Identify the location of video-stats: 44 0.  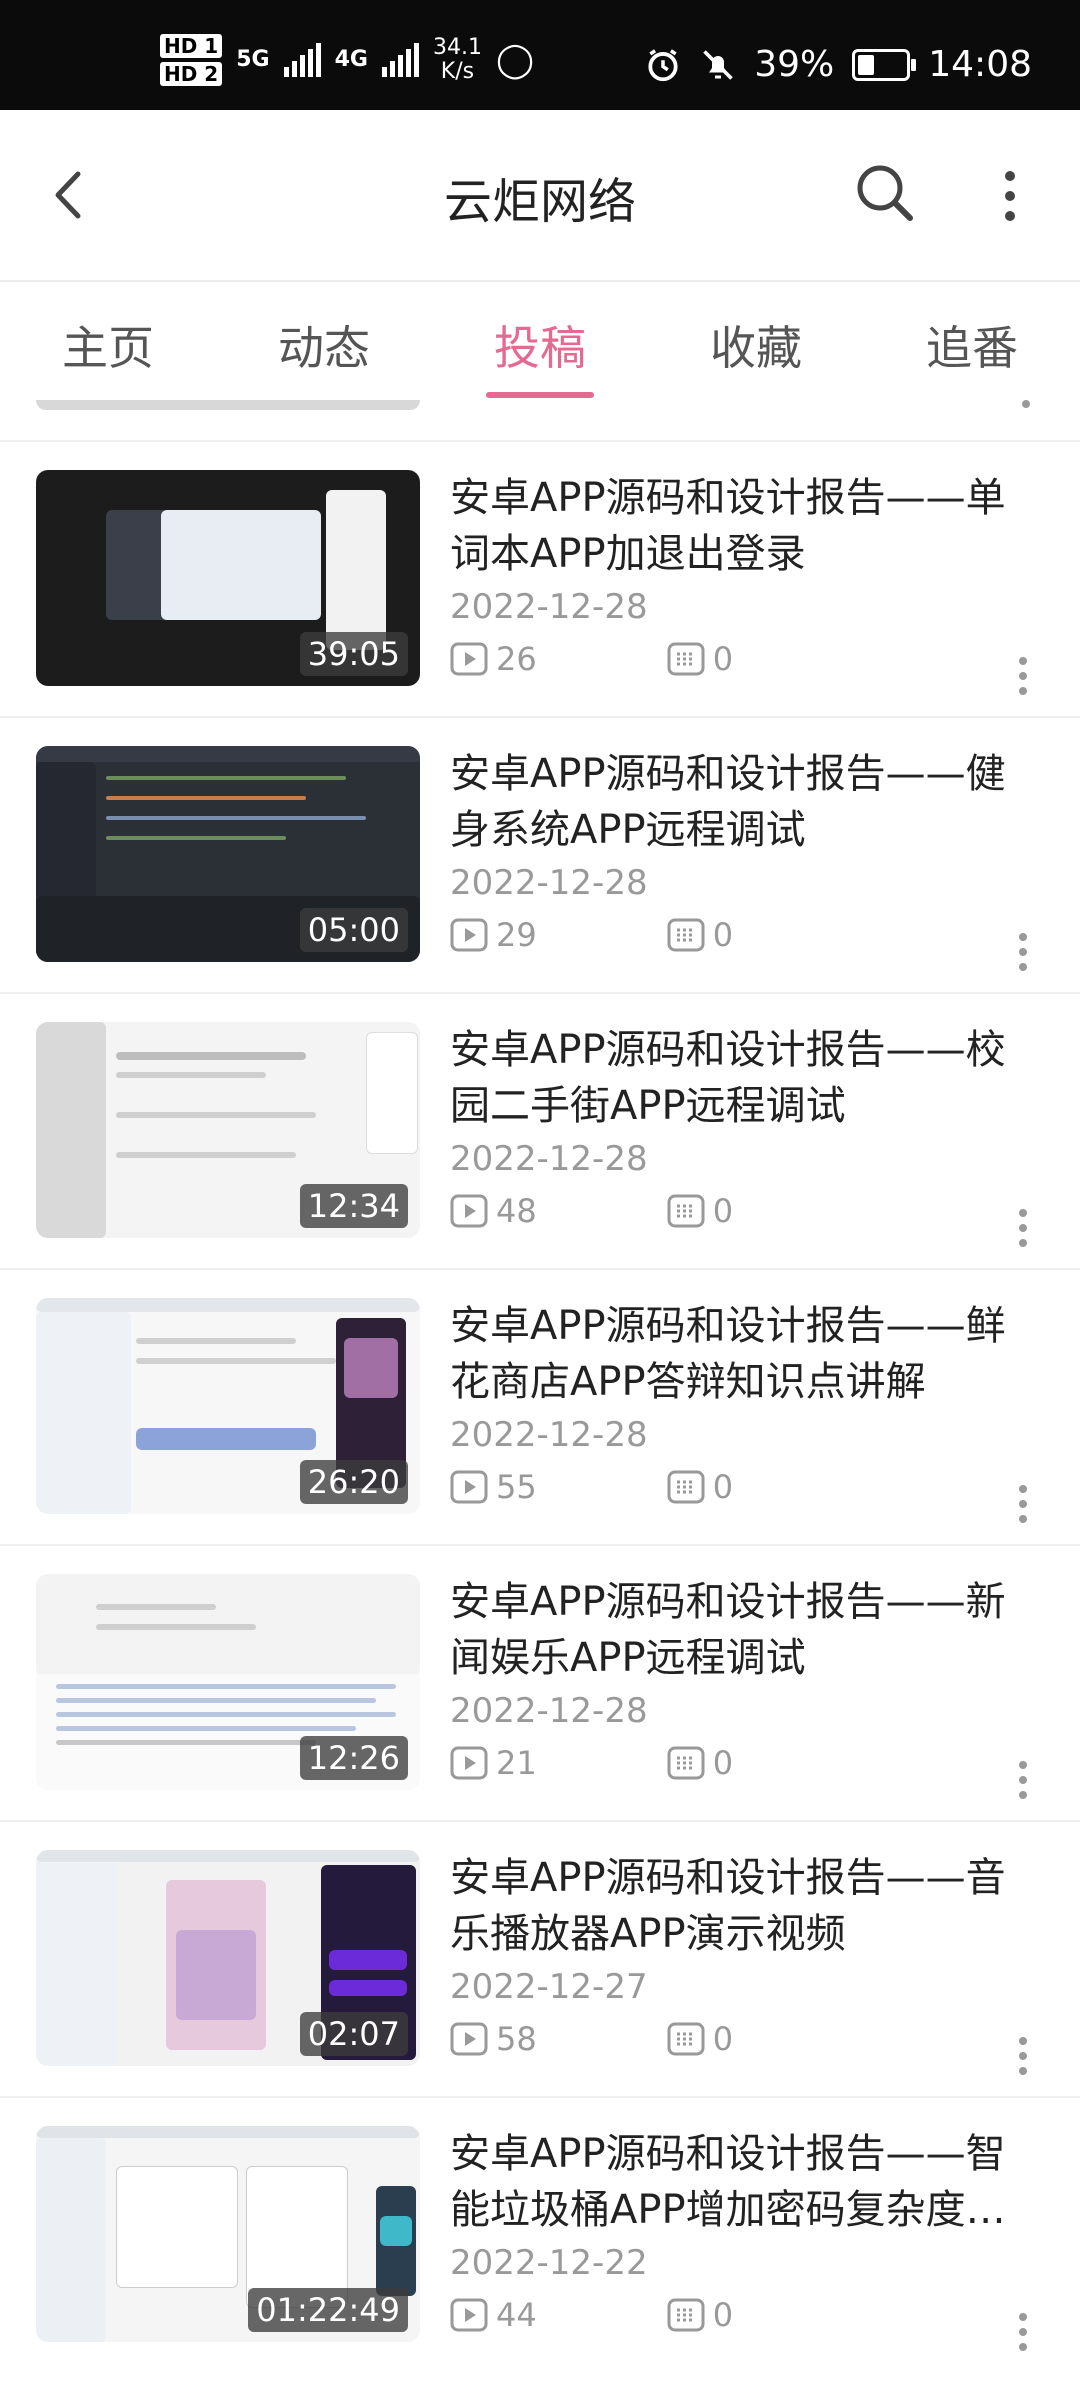
(591, 2315).